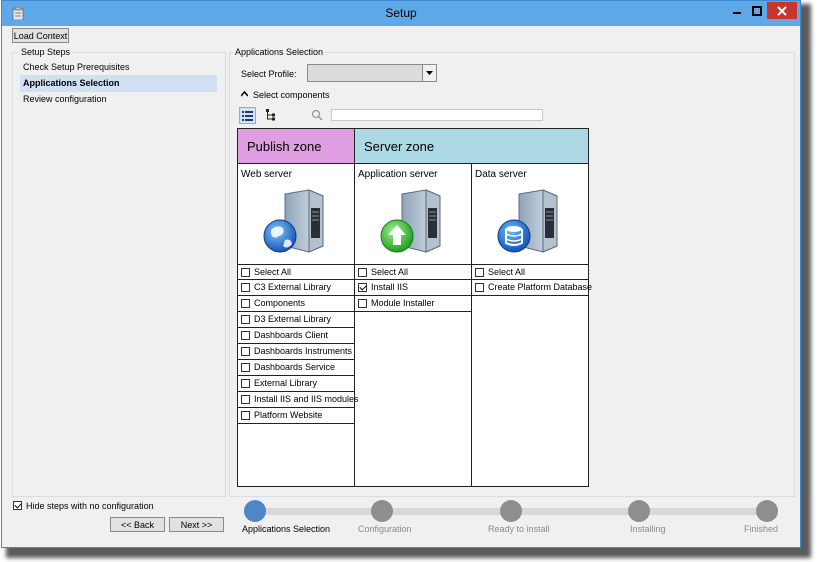  What do you see at coordinates (280, 303) in the screenshot?
I see `checkbox-label: Components` at bounding box center [280, 303].